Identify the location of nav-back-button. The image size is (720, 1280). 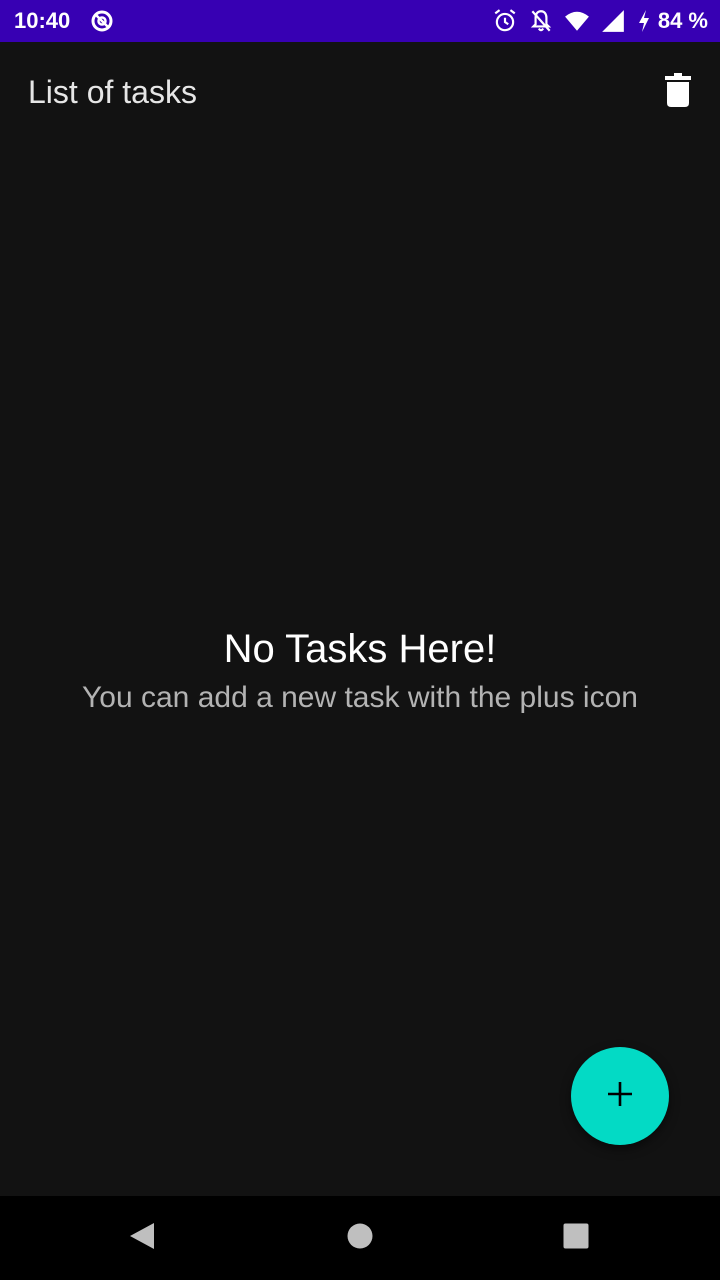
(142, 1238).